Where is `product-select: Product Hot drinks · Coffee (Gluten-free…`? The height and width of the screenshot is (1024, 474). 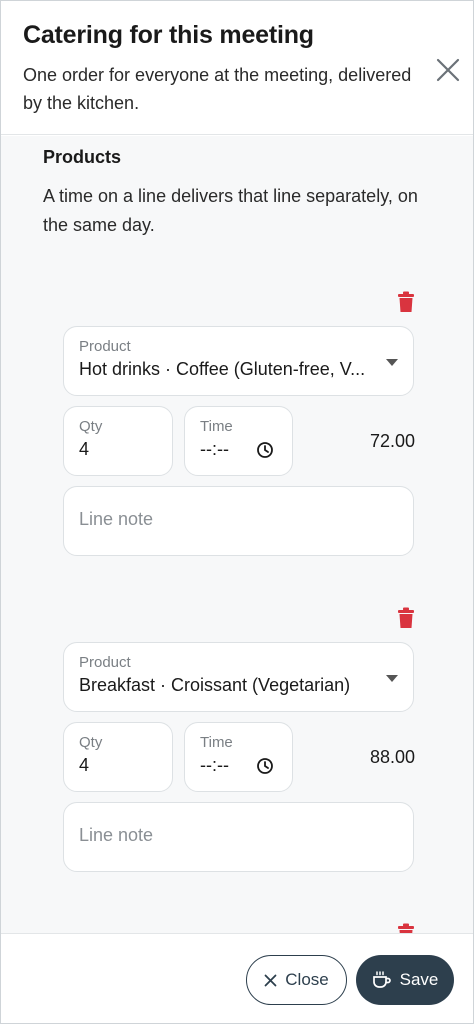 product-select: Product Hot drinks · Coffee (Gluten-free… is located at coordinates (238, 361).